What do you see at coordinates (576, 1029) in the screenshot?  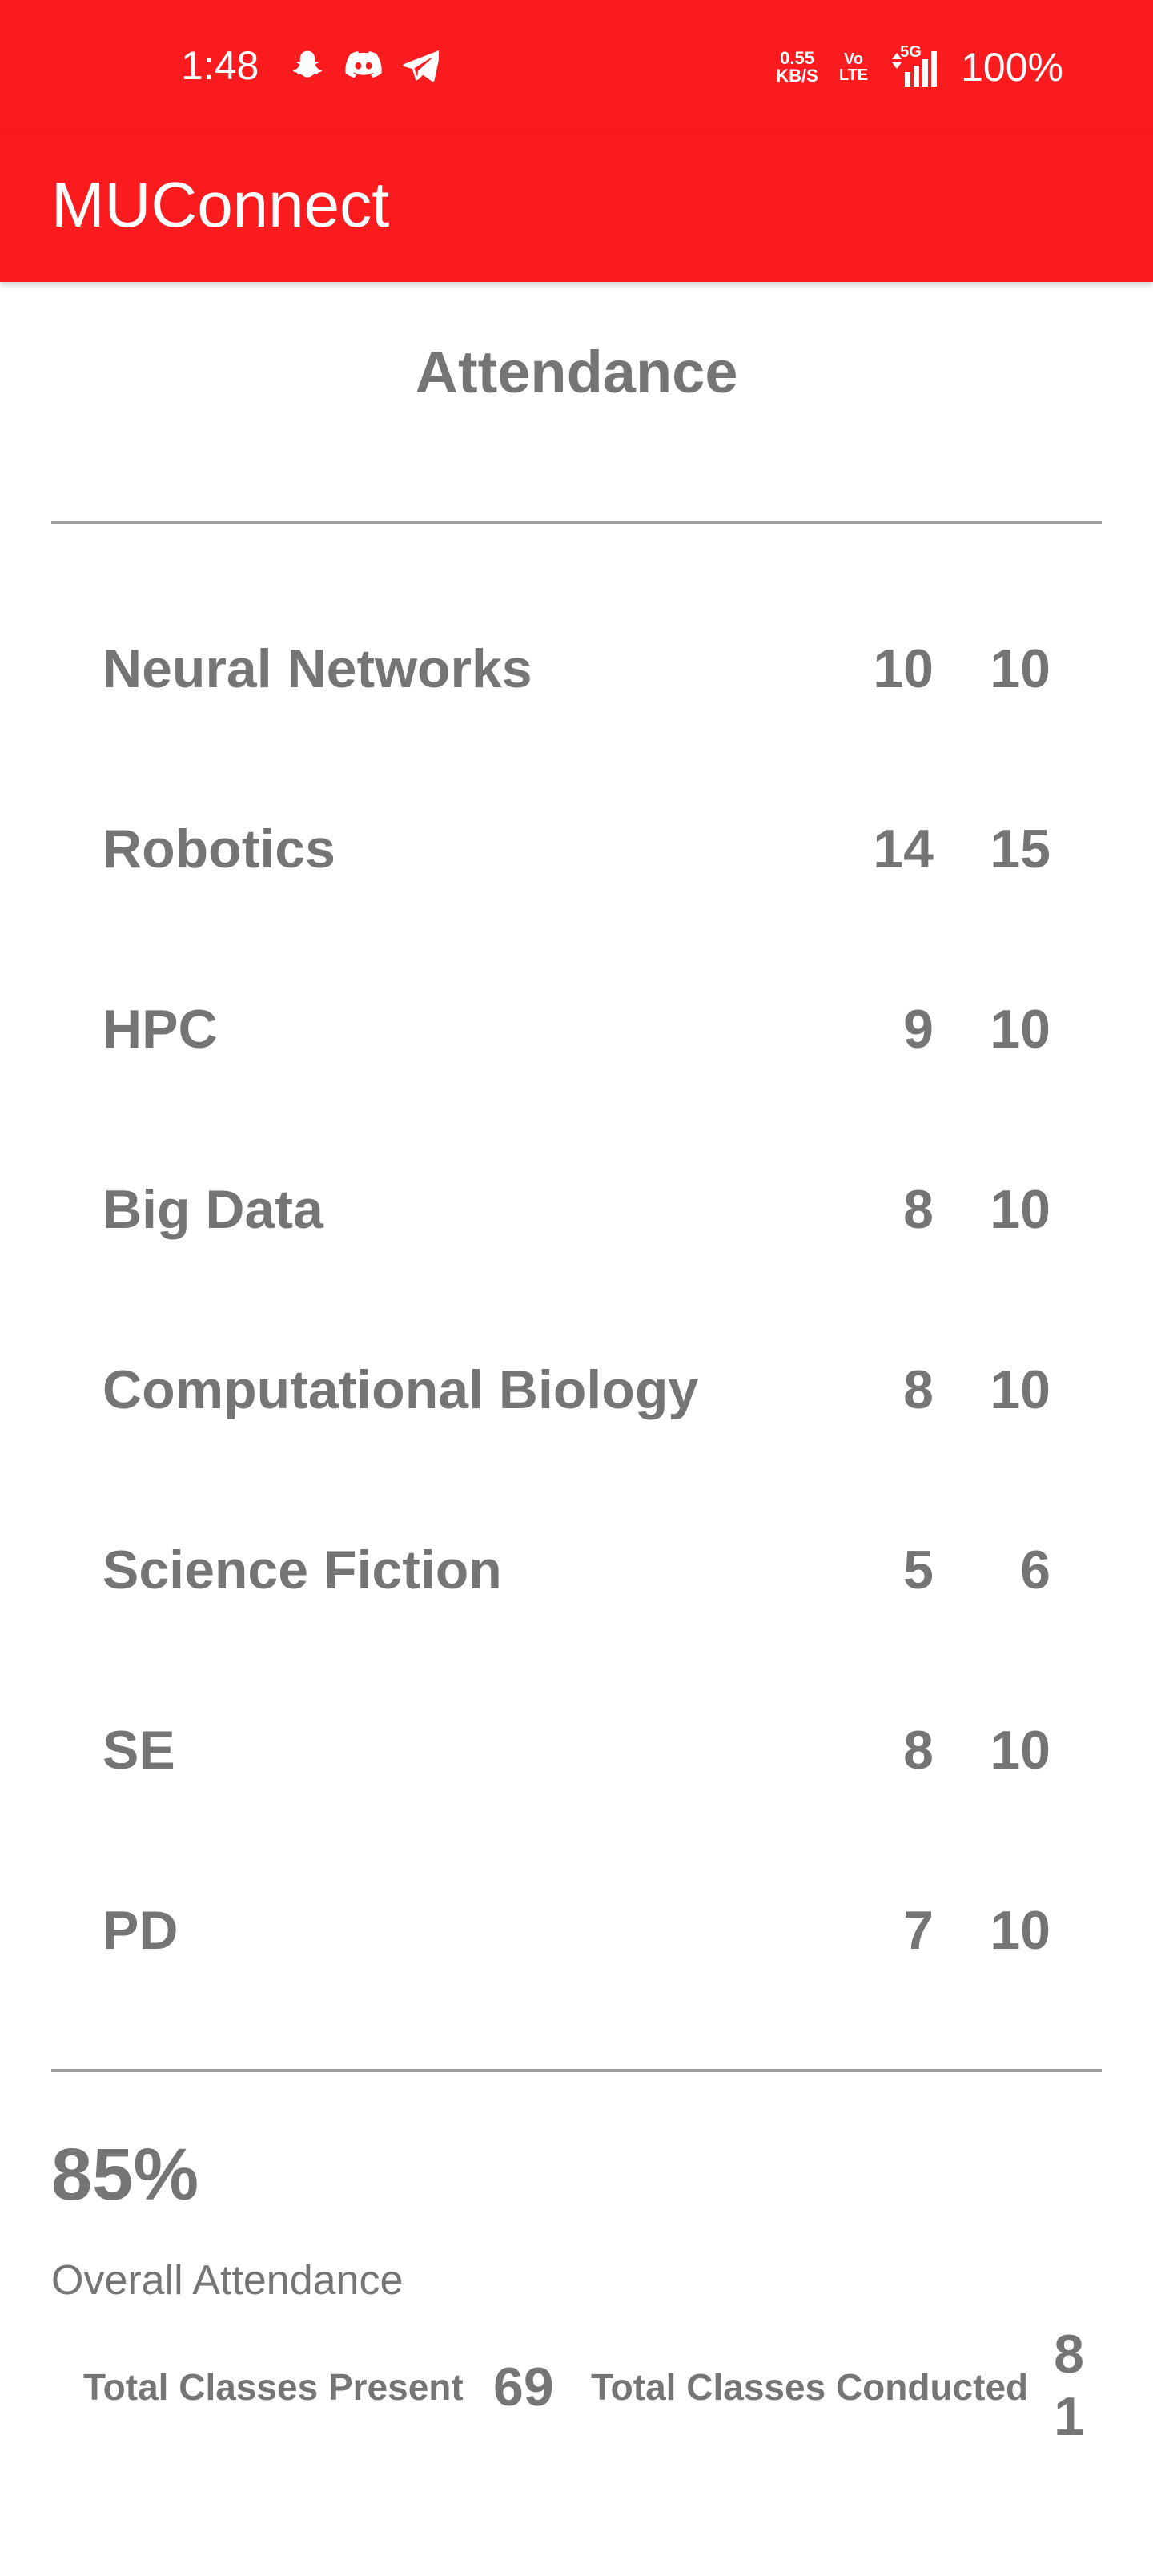 I see `course-row: HPC 9 10` at bounding box center [576, 1029].